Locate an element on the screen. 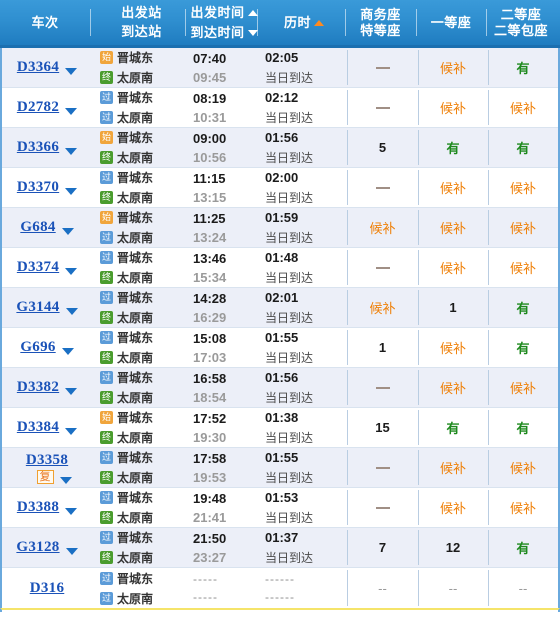  seat-status-business: 15 is located at coordinates (382, 427).